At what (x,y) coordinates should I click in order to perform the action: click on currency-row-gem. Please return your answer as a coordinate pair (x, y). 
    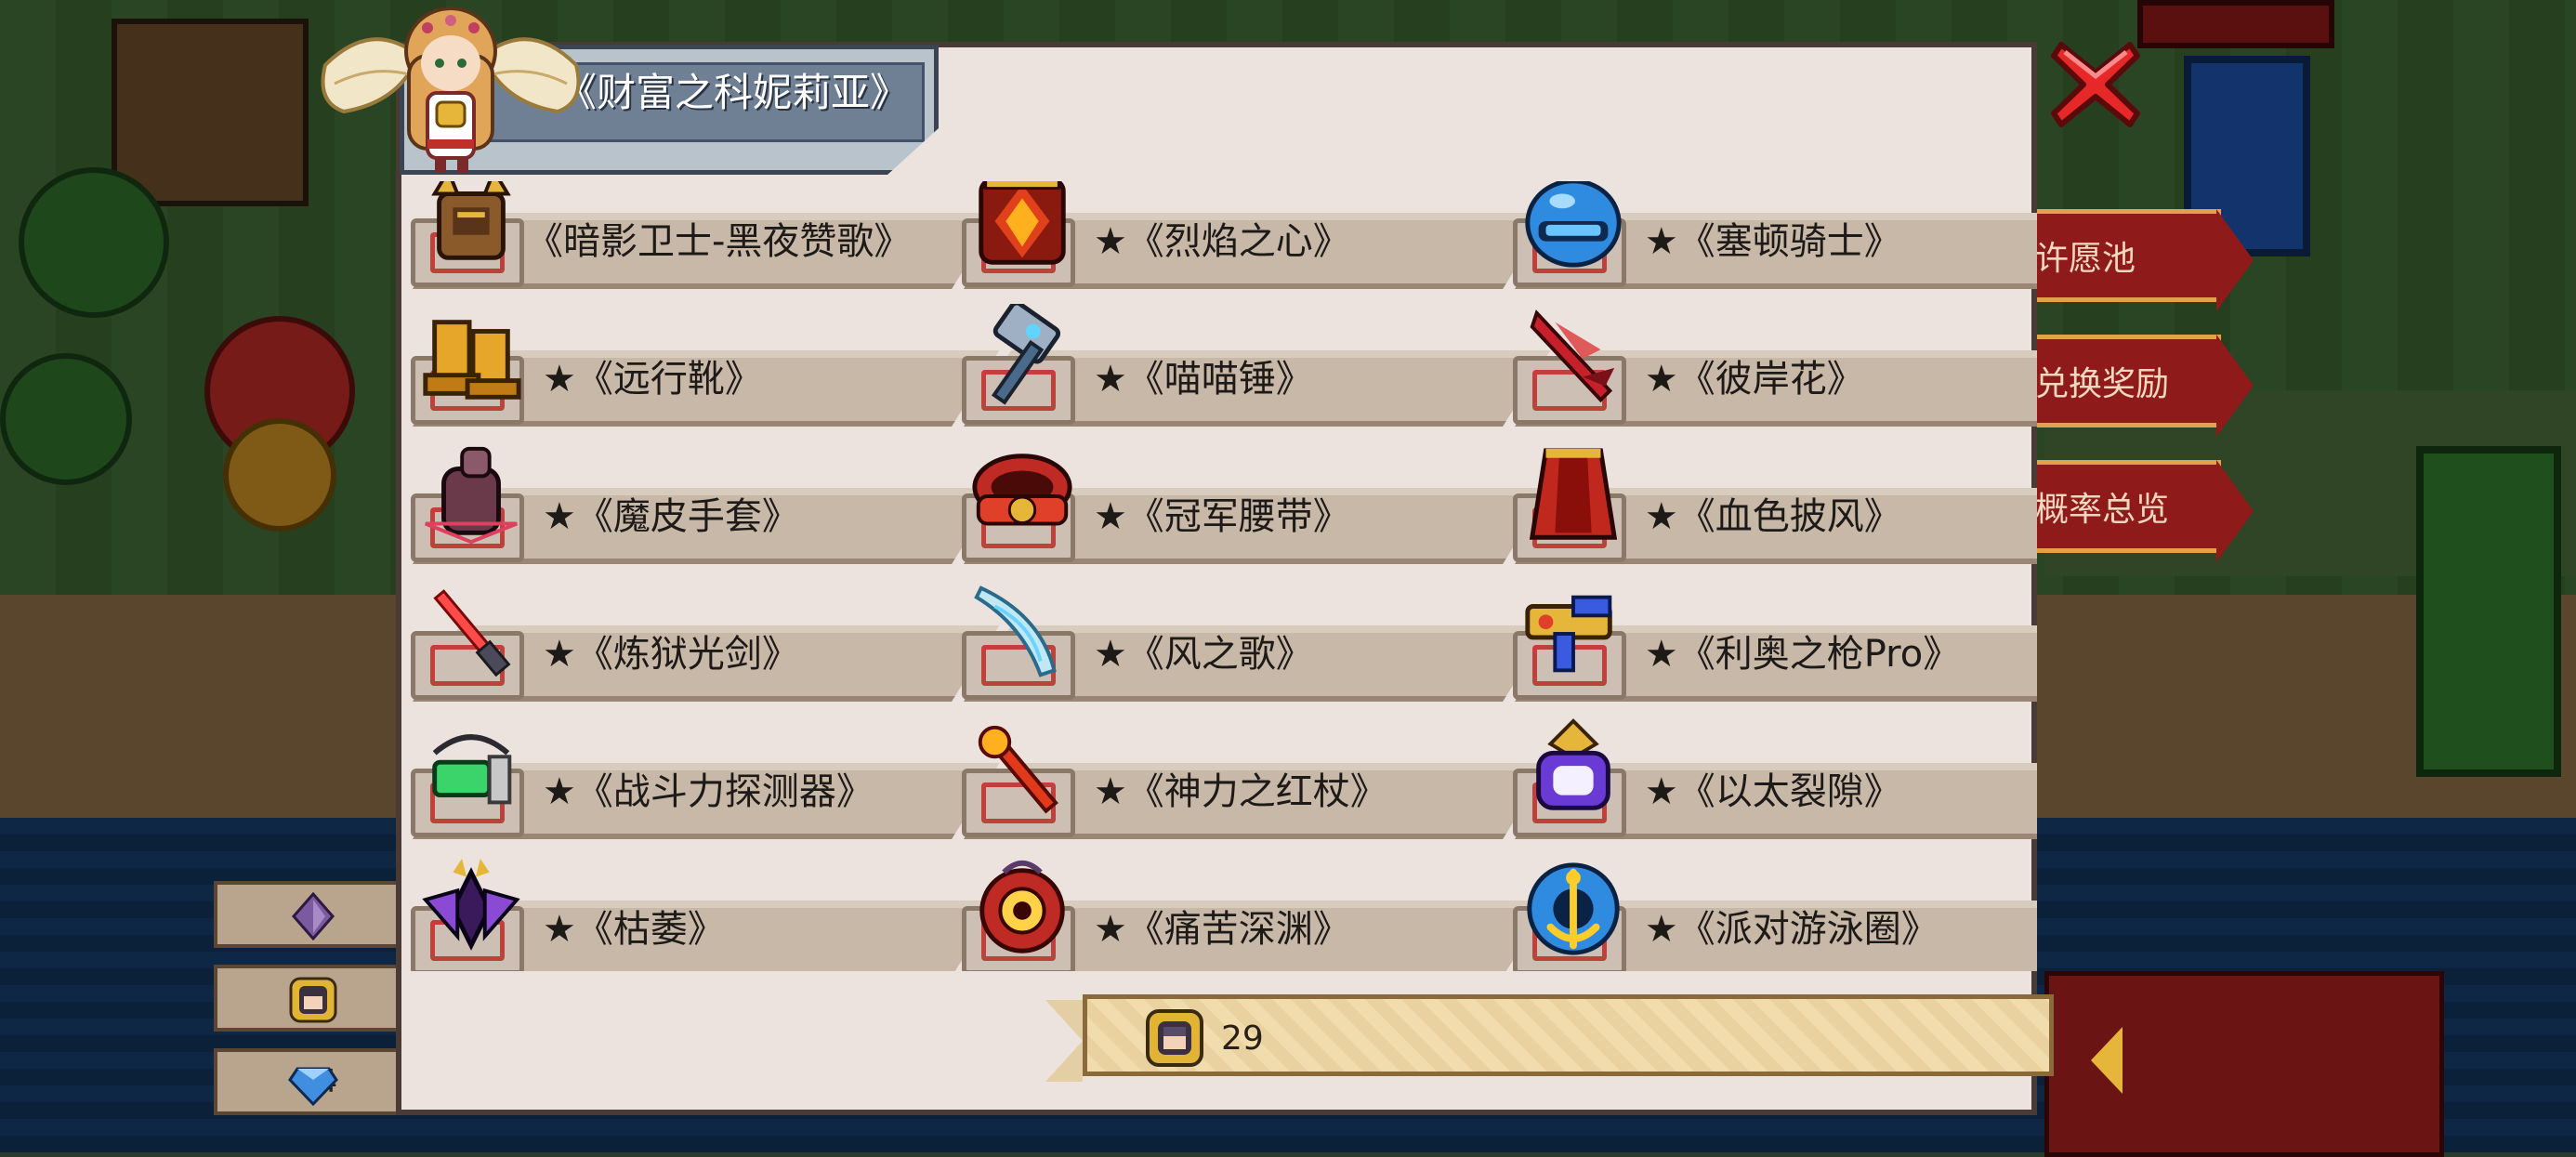
    Looking at the image, I should click on (307, 914).